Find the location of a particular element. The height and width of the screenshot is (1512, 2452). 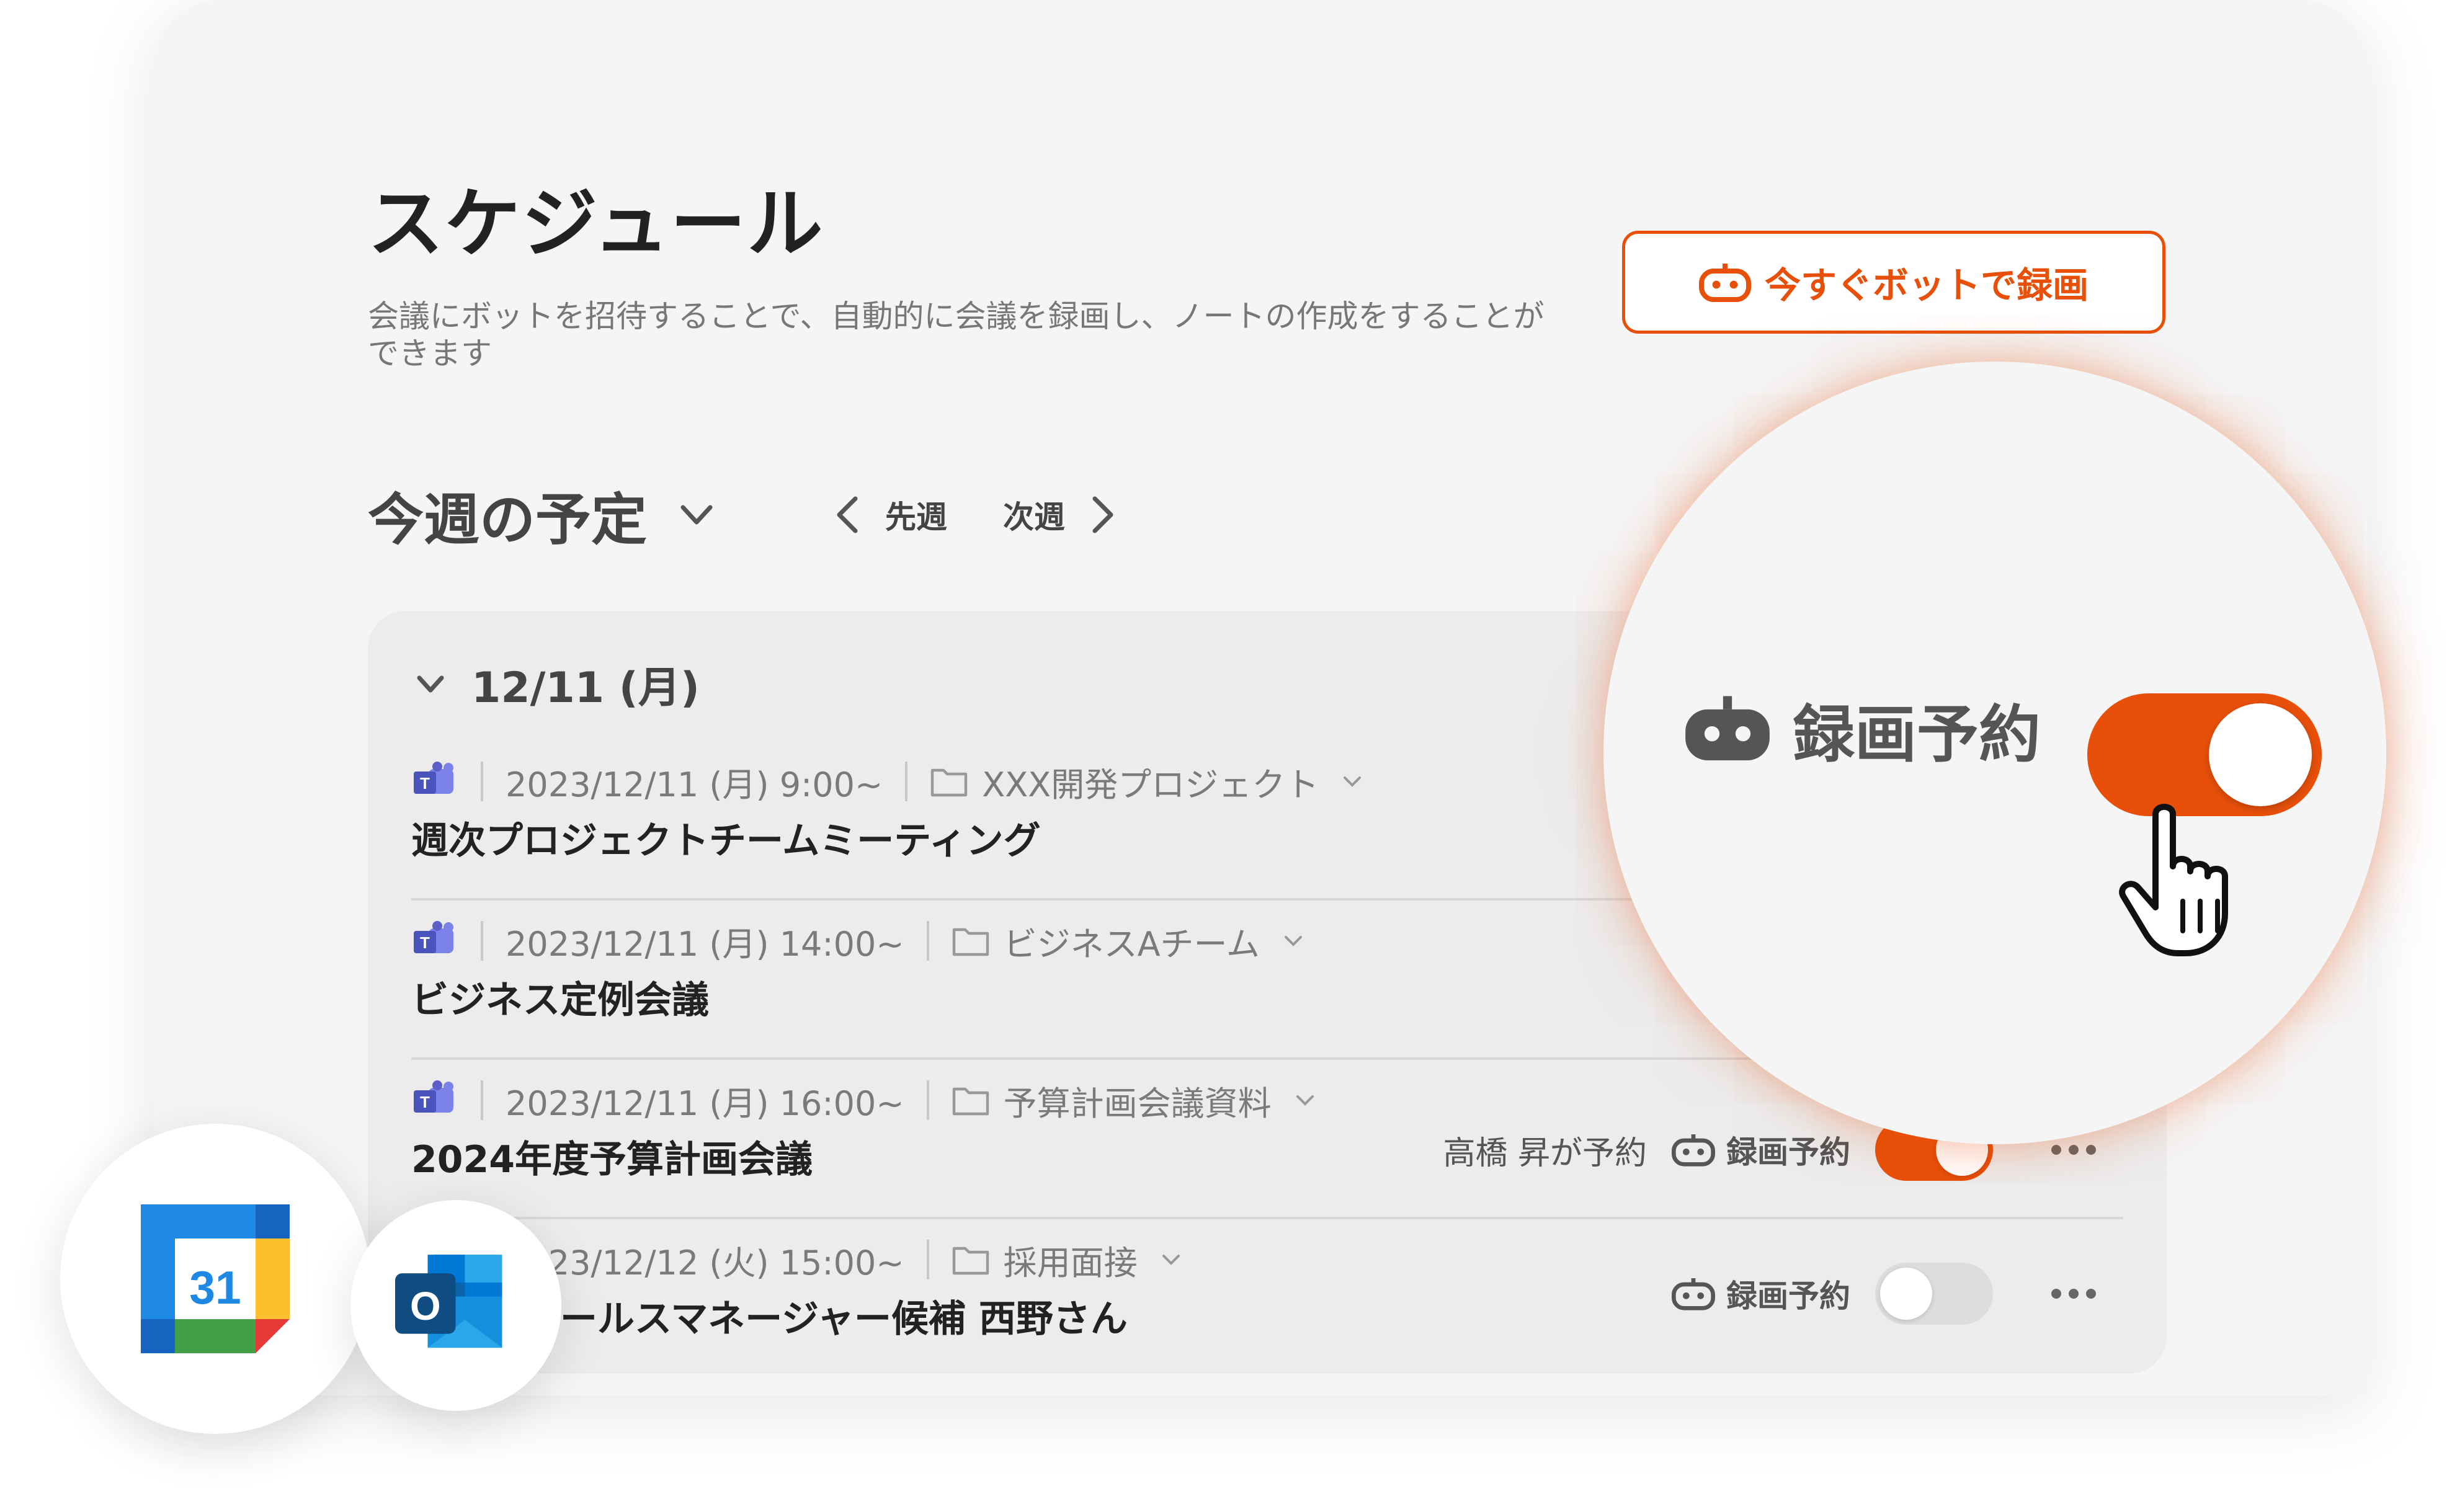

day-header: 12/11 (月) is located at coordinates (557, 683).